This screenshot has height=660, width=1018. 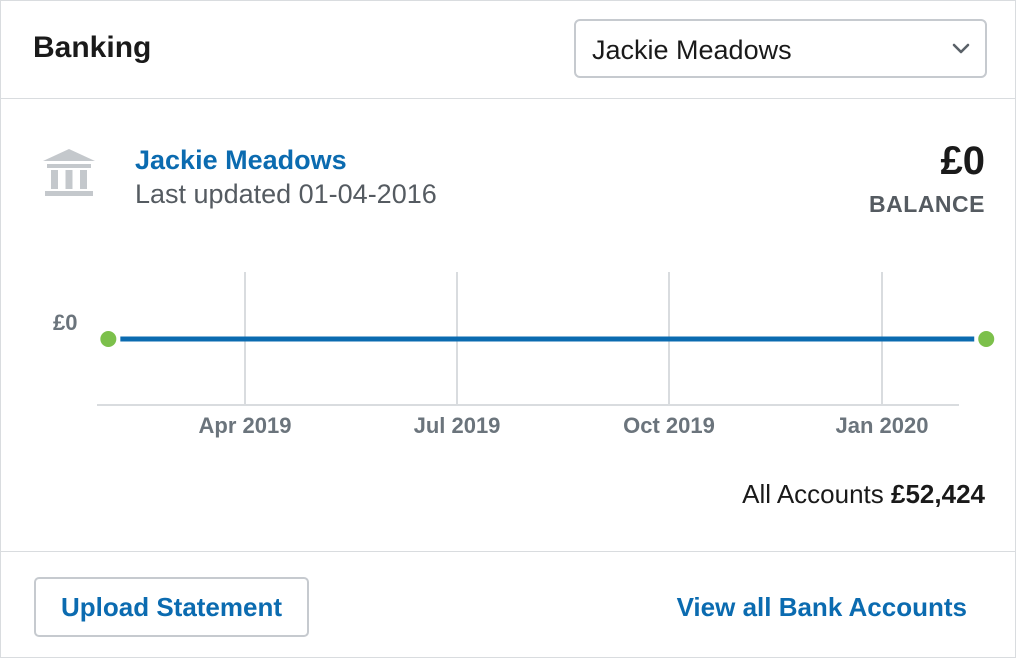 I want to click on chevron-down-icon, so click(x=961, y=48).